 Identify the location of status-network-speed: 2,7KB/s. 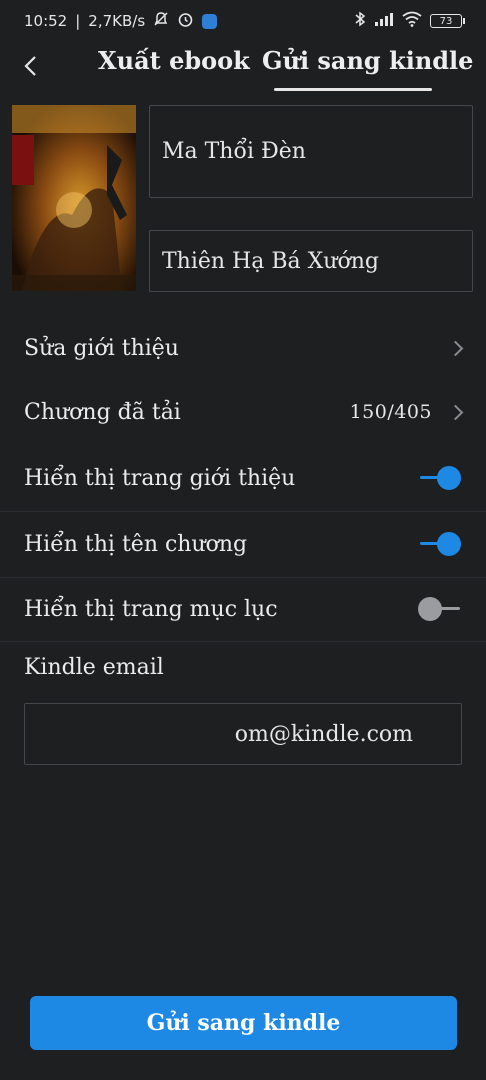
(117, 21).